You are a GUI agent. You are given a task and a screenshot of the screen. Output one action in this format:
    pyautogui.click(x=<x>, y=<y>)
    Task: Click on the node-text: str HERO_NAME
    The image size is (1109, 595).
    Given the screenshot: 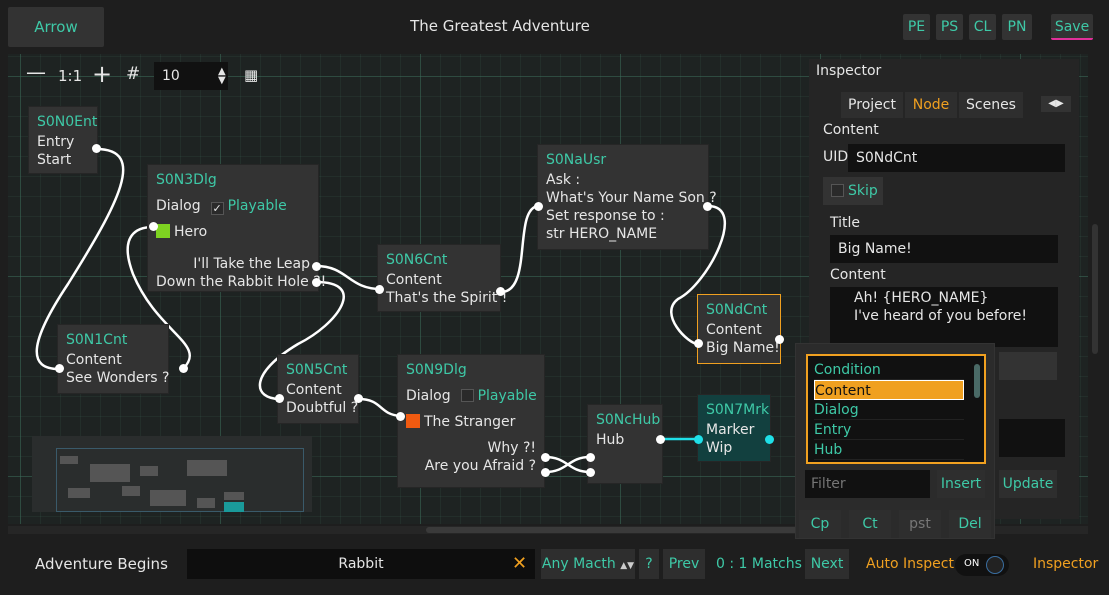 What is the action you would take?
    pyautogui.click(x=602, y=234)
    